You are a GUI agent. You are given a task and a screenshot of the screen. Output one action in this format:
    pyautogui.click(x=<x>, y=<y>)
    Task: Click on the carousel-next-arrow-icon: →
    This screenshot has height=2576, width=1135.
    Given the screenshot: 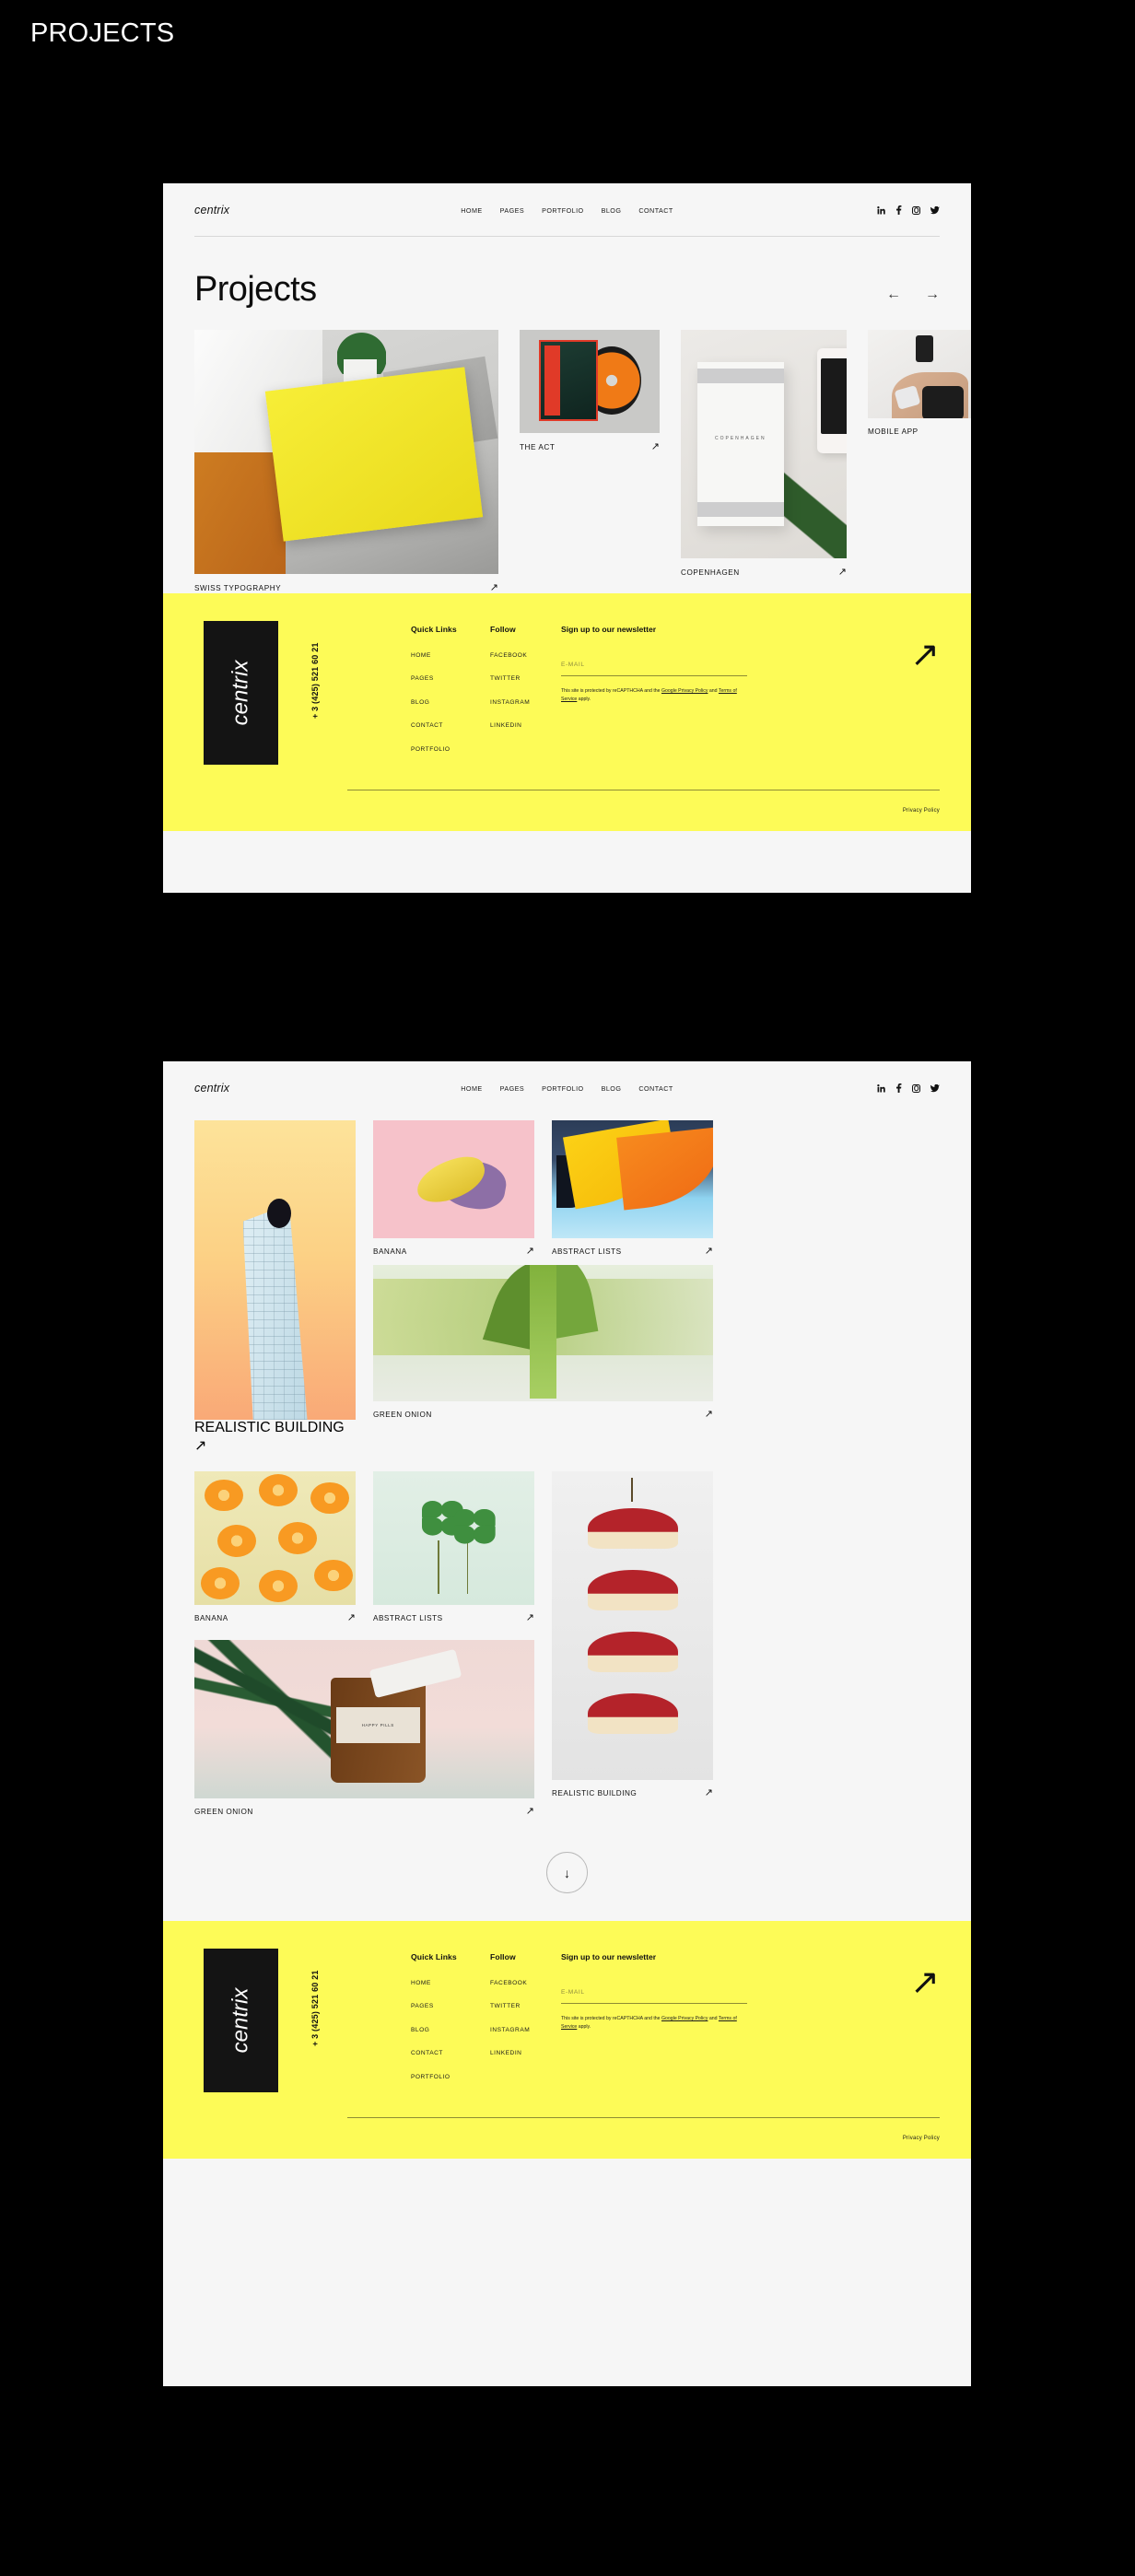 What is the action you would take?
    pyautogui.click(x=932, y=294)
    